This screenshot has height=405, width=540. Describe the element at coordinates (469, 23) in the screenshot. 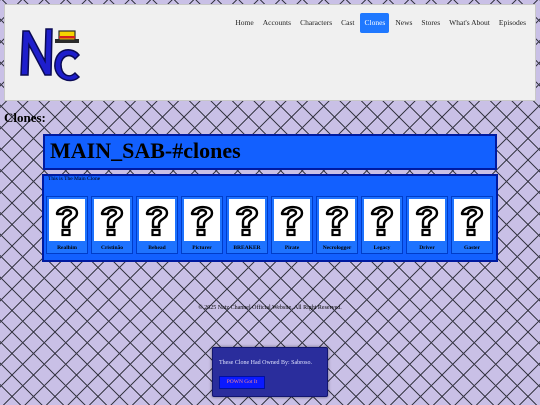

I see `nav-whats-about: What's About` at that location.